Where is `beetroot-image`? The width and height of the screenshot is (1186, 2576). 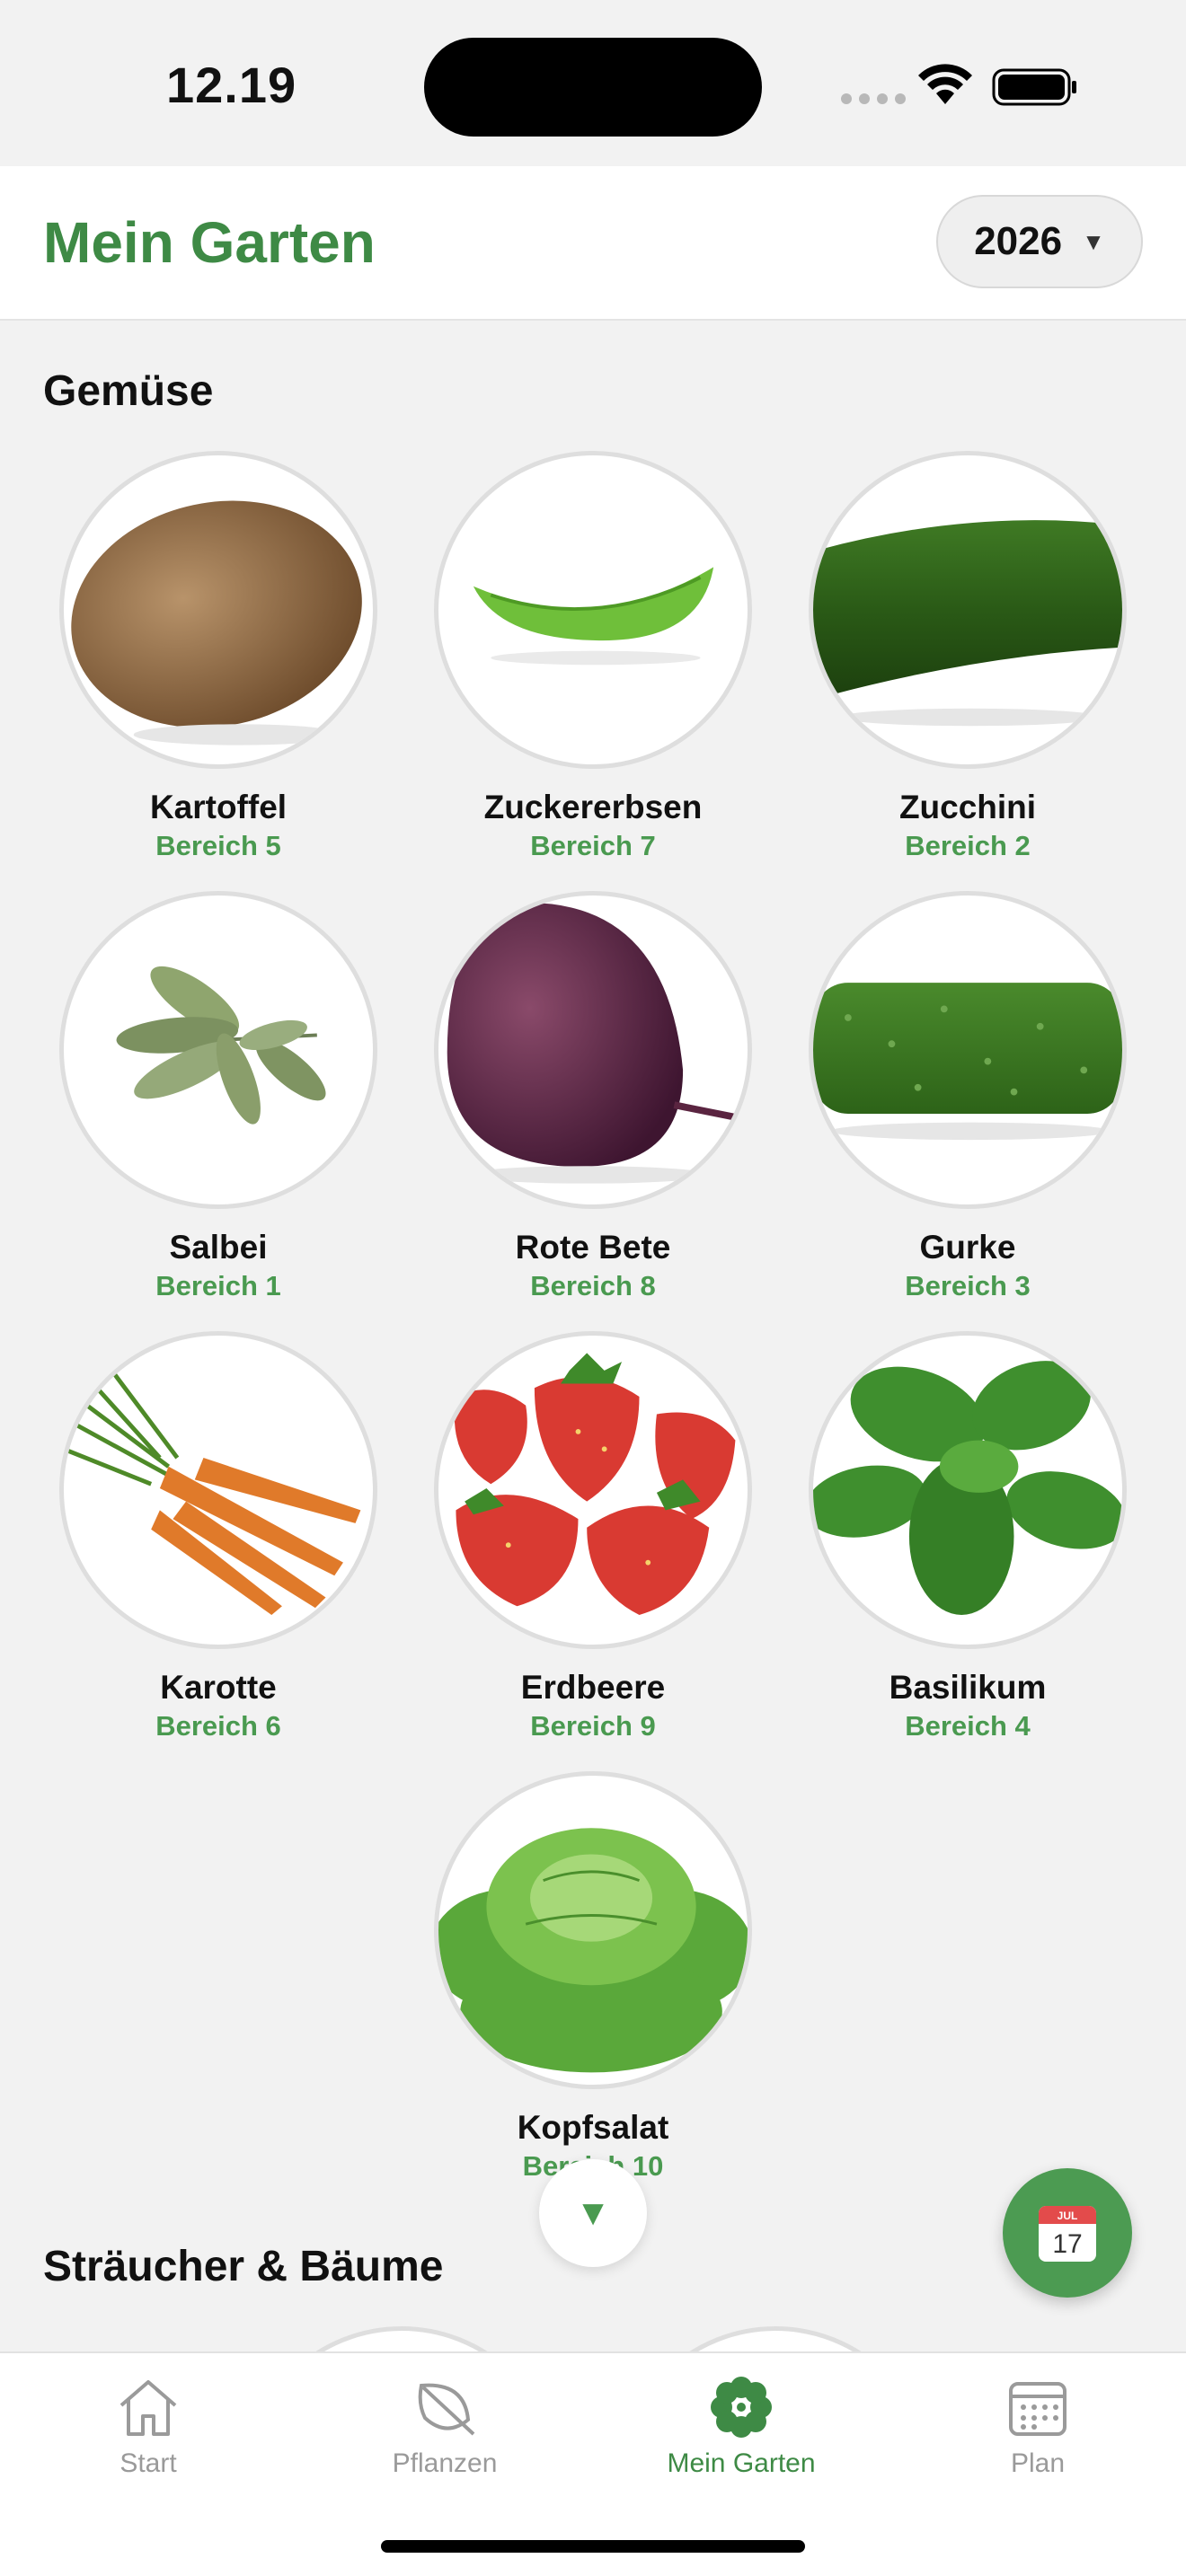 beetroot-image is located at coordinates (593, 1050).